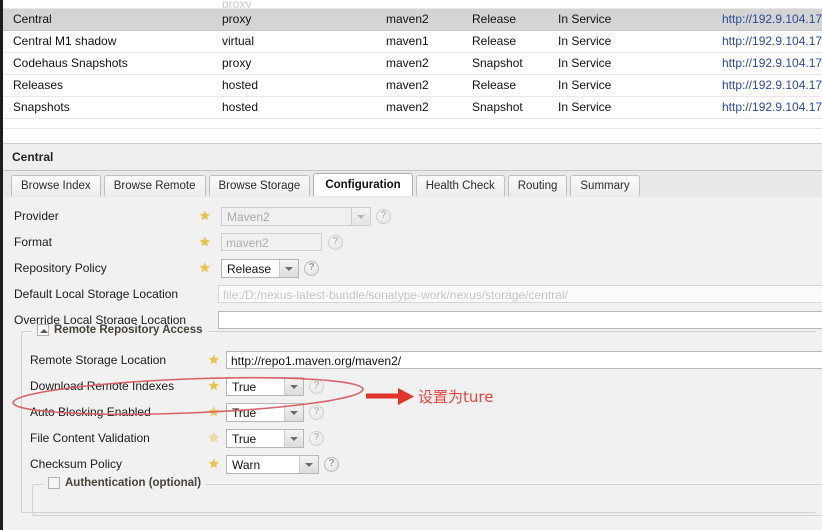 This screenshot has width=822, height=530. What do you see at coordinates (90, 412) in the screenshot?
I see `label-auto-blocking: Auto Blocking Enabled` at bounding box center [90, 412].